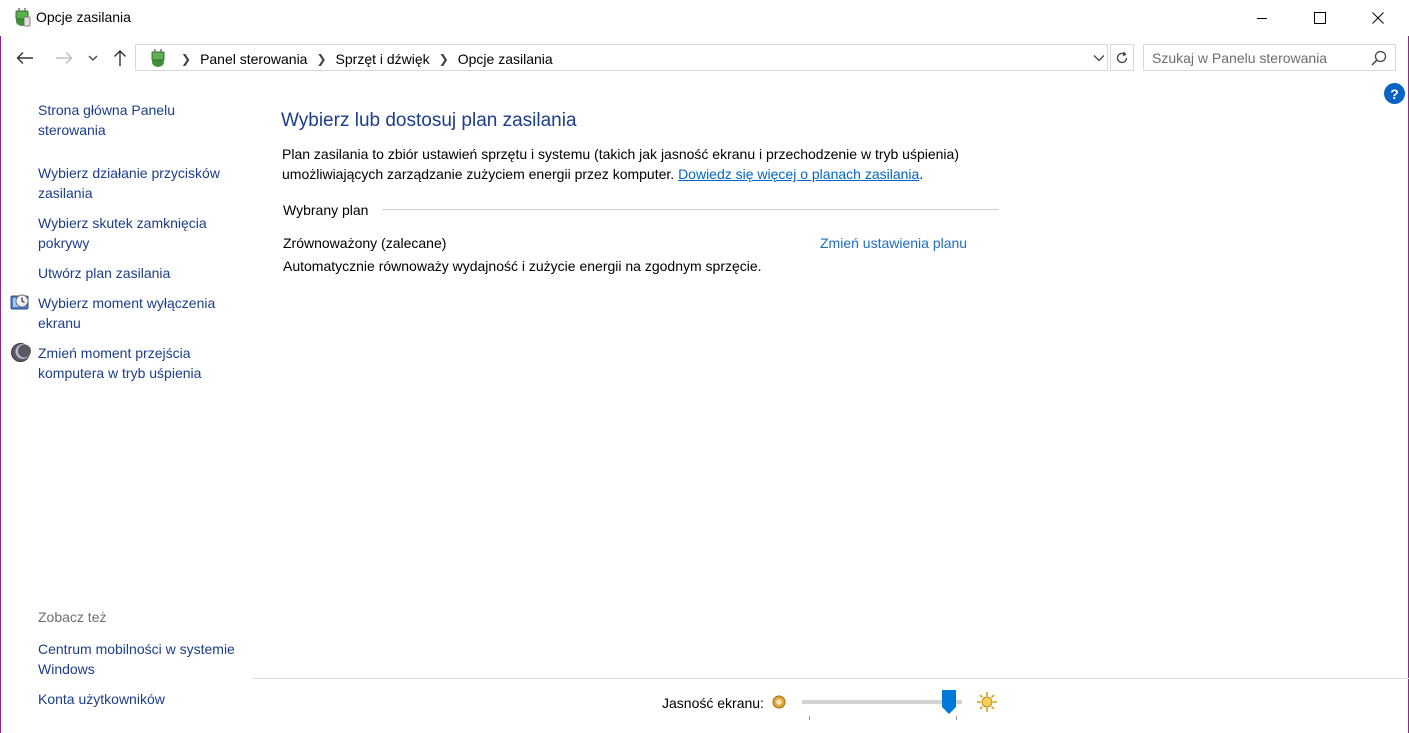 The image size is (1409, 733). I want to click on description-suffix: ., so click(921, 174).